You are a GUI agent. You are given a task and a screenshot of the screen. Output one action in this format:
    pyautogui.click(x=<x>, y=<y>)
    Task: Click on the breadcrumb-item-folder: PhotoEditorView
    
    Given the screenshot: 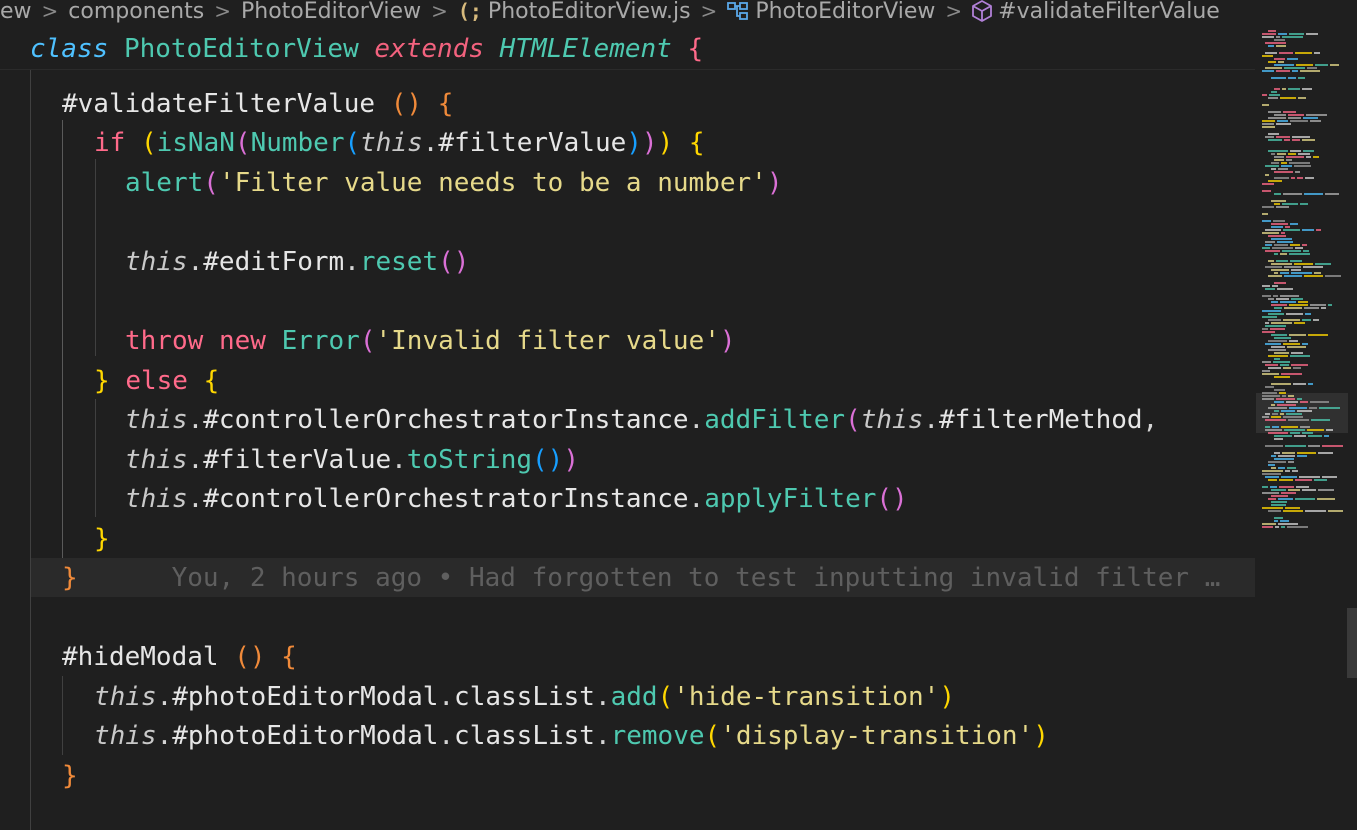 What is the action you would take?
    pyautogui.click(x=331, y=12)
    